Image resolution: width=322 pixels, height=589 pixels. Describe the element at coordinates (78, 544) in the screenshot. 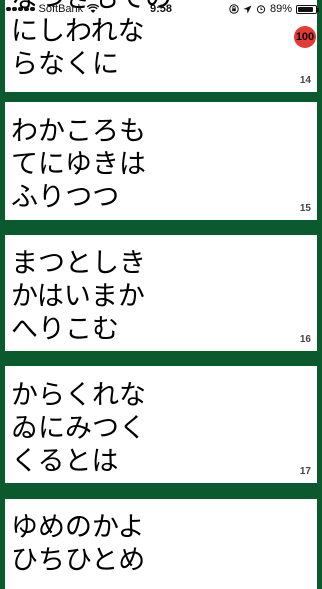

I see `card-text: ゆめのかよ ひちひとめ` at that location.